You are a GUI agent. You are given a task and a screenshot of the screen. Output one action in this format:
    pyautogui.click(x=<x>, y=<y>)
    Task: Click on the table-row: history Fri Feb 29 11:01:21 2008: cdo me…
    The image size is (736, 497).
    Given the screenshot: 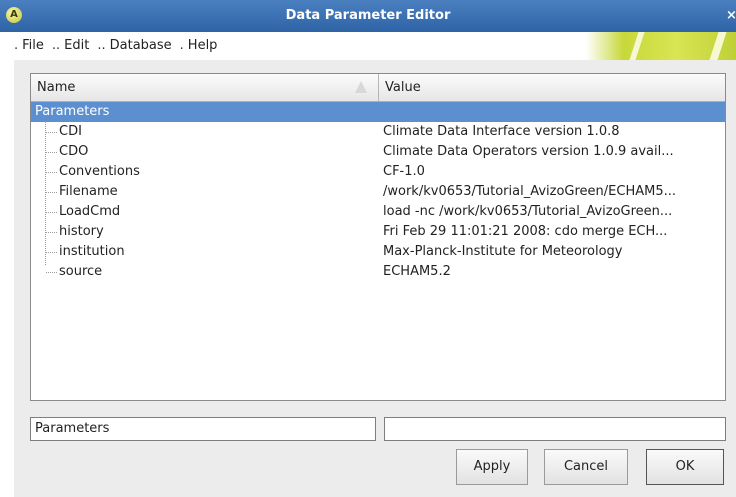 What is the action you would take?
    pyautogui.click(x=378, y=232)
    